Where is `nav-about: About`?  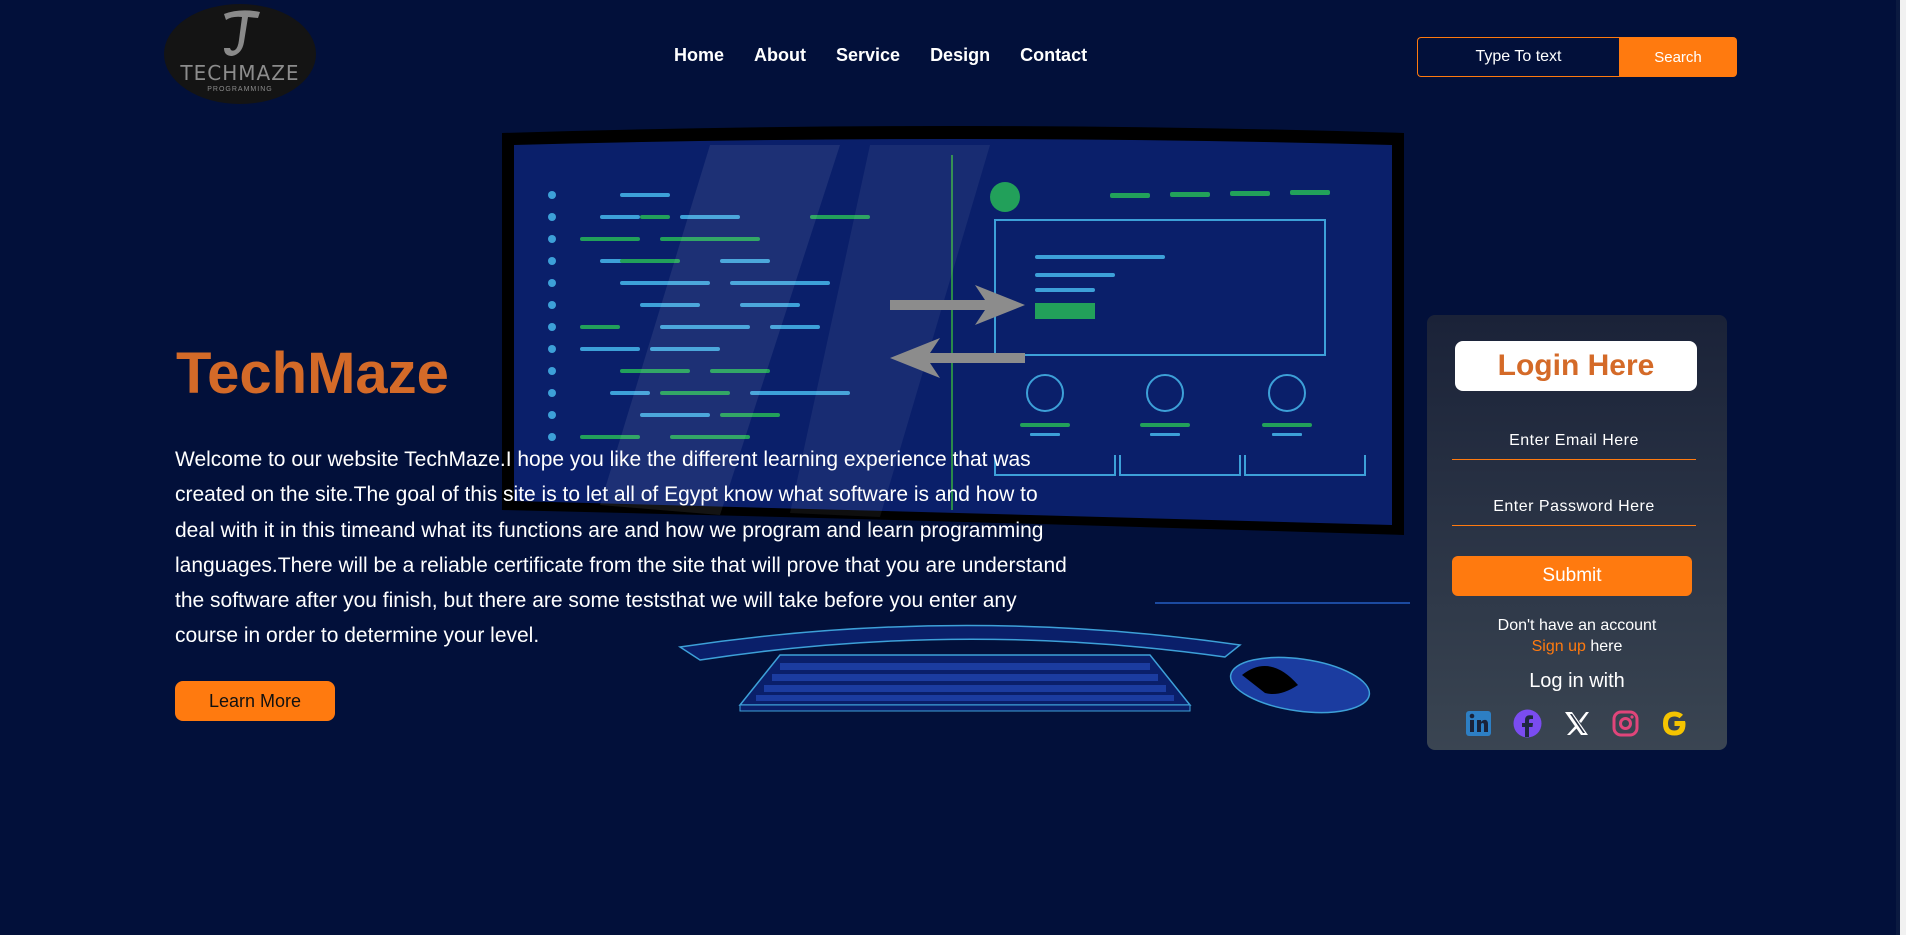 nav-about: About is located at coordinates (780, 55).